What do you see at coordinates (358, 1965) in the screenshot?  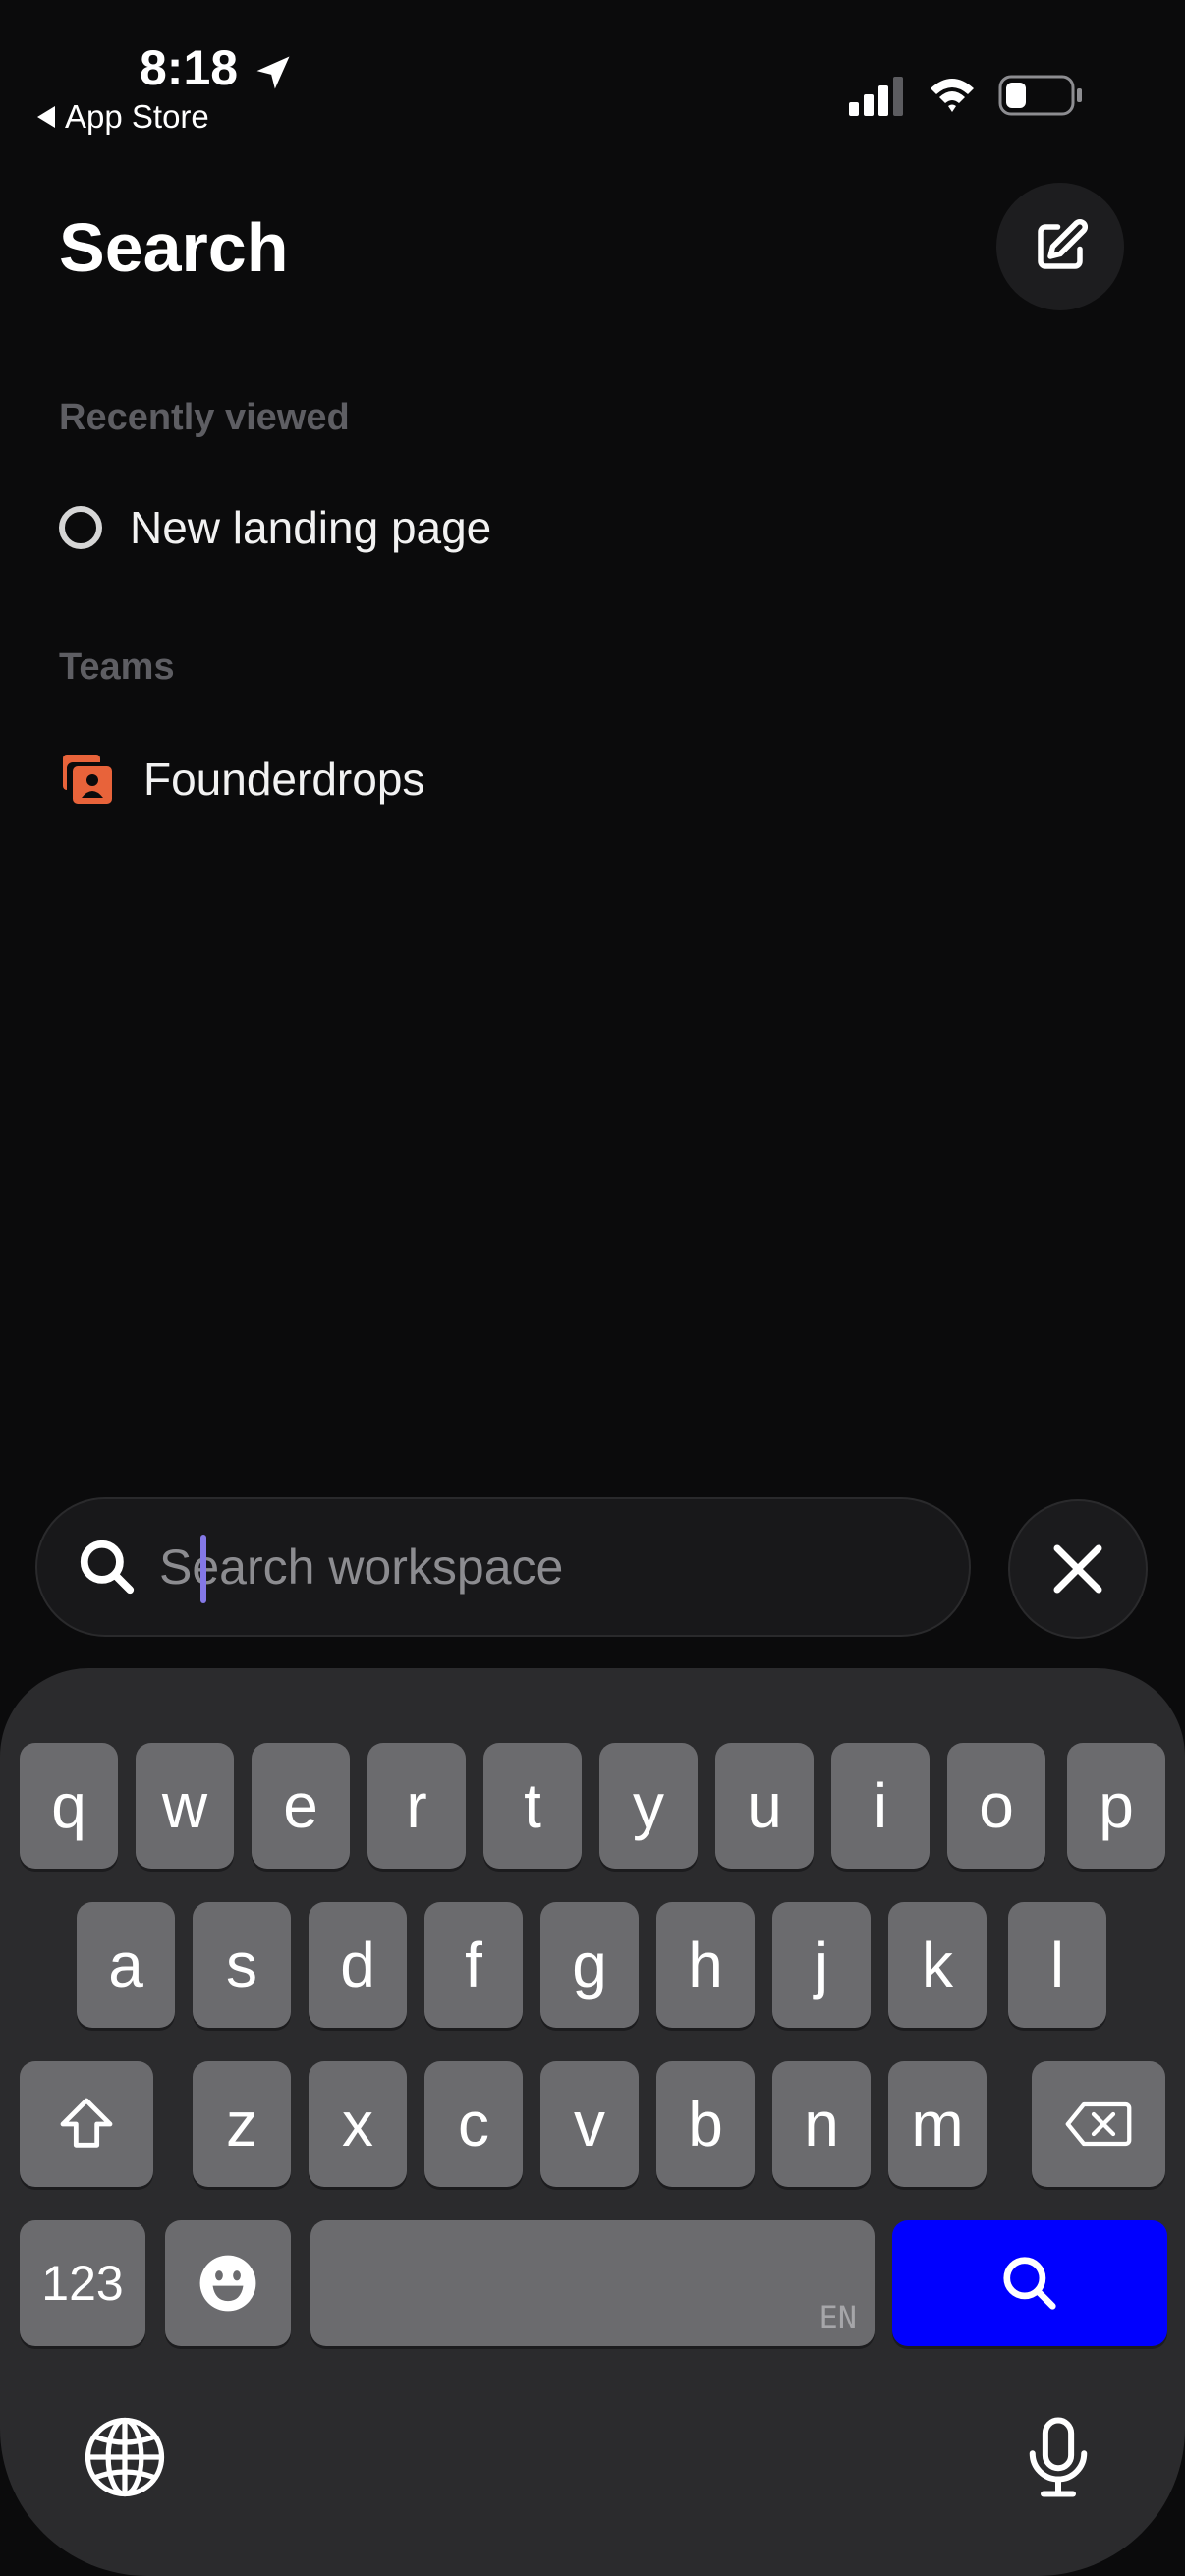 I see `key-d: d` at bounding box center [358, 1965].